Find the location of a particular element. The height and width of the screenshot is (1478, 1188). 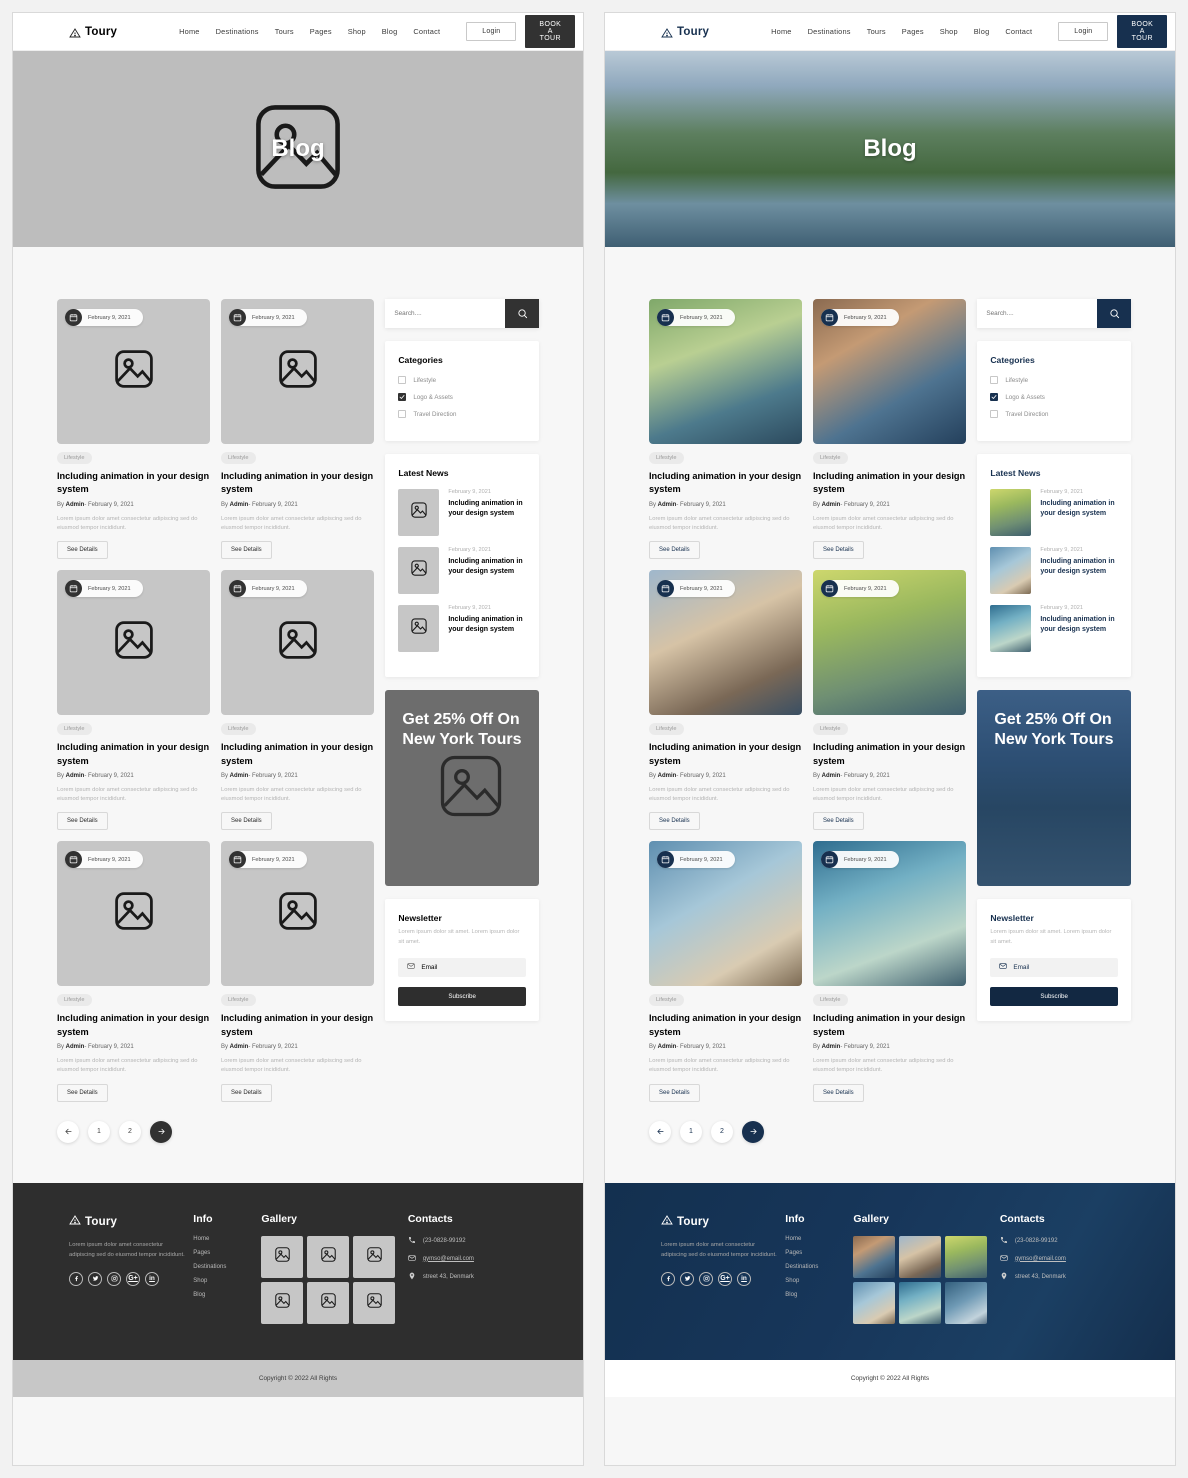

nav-item-blog: Blog is located at coordinates (390, 31).